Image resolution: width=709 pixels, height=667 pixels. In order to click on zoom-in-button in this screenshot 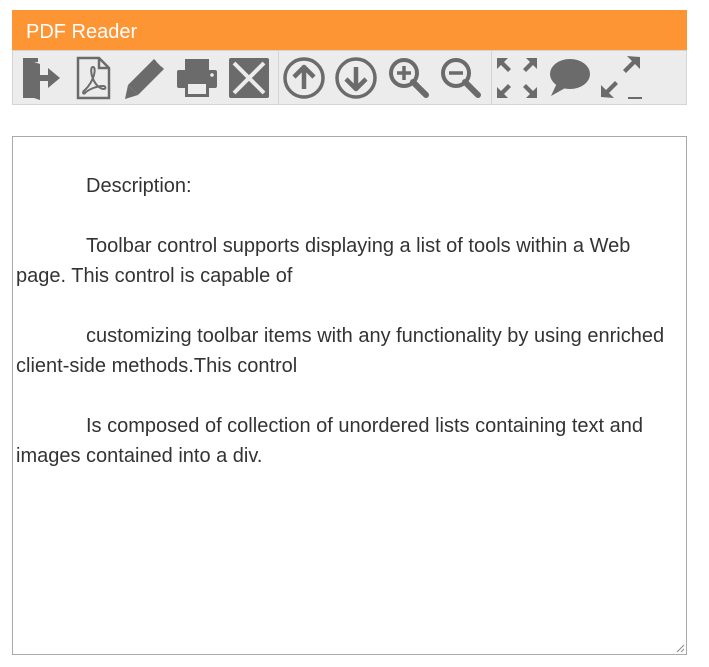, I will do `click(408, 78)`.